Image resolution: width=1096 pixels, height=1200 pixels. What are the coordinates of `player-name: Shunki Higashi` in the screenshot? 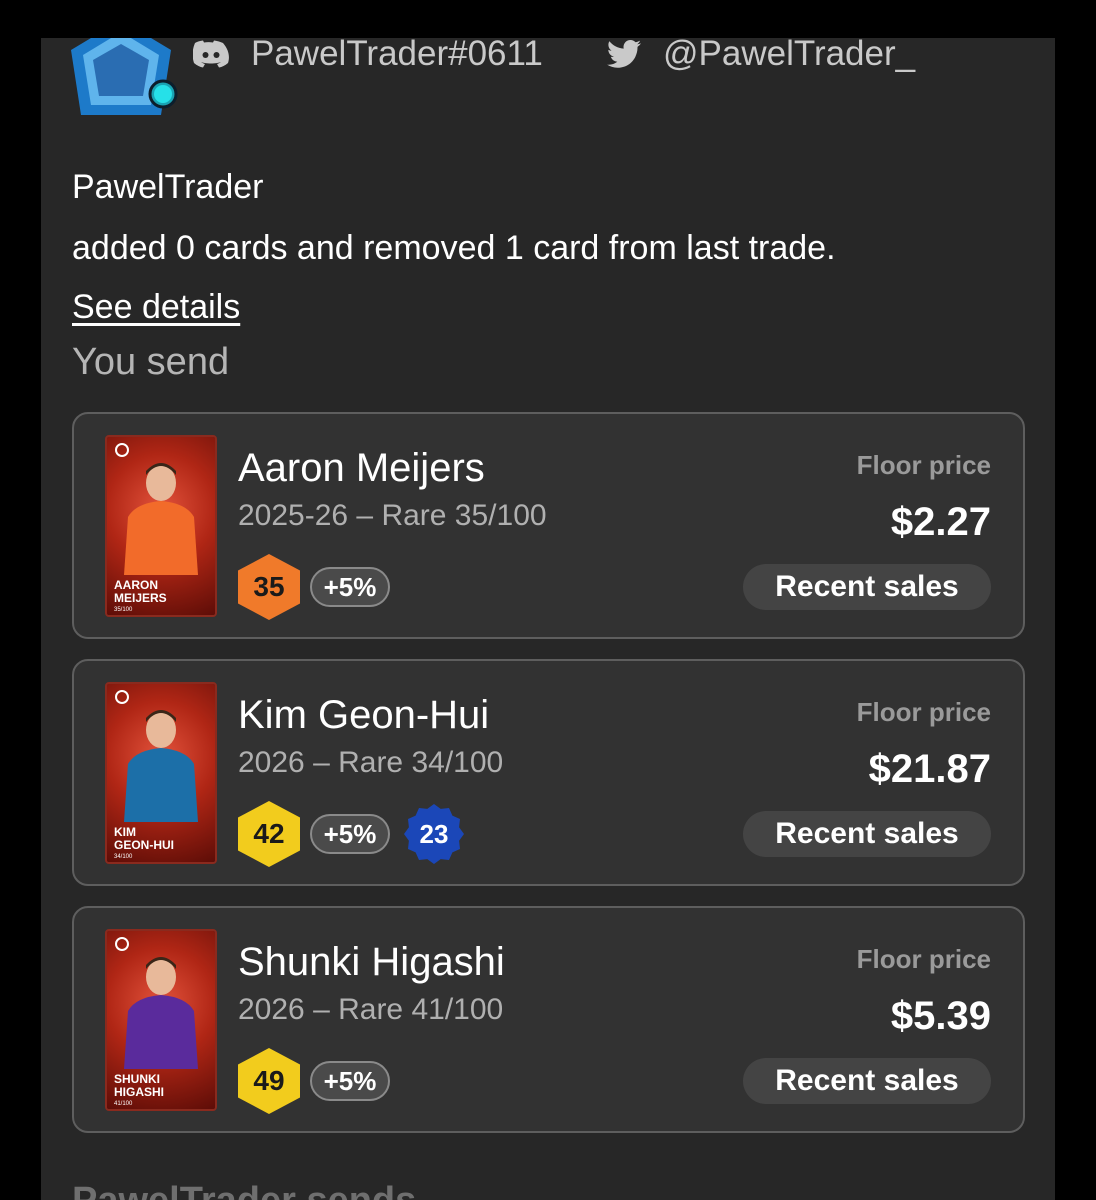 It's located at (371, 962).